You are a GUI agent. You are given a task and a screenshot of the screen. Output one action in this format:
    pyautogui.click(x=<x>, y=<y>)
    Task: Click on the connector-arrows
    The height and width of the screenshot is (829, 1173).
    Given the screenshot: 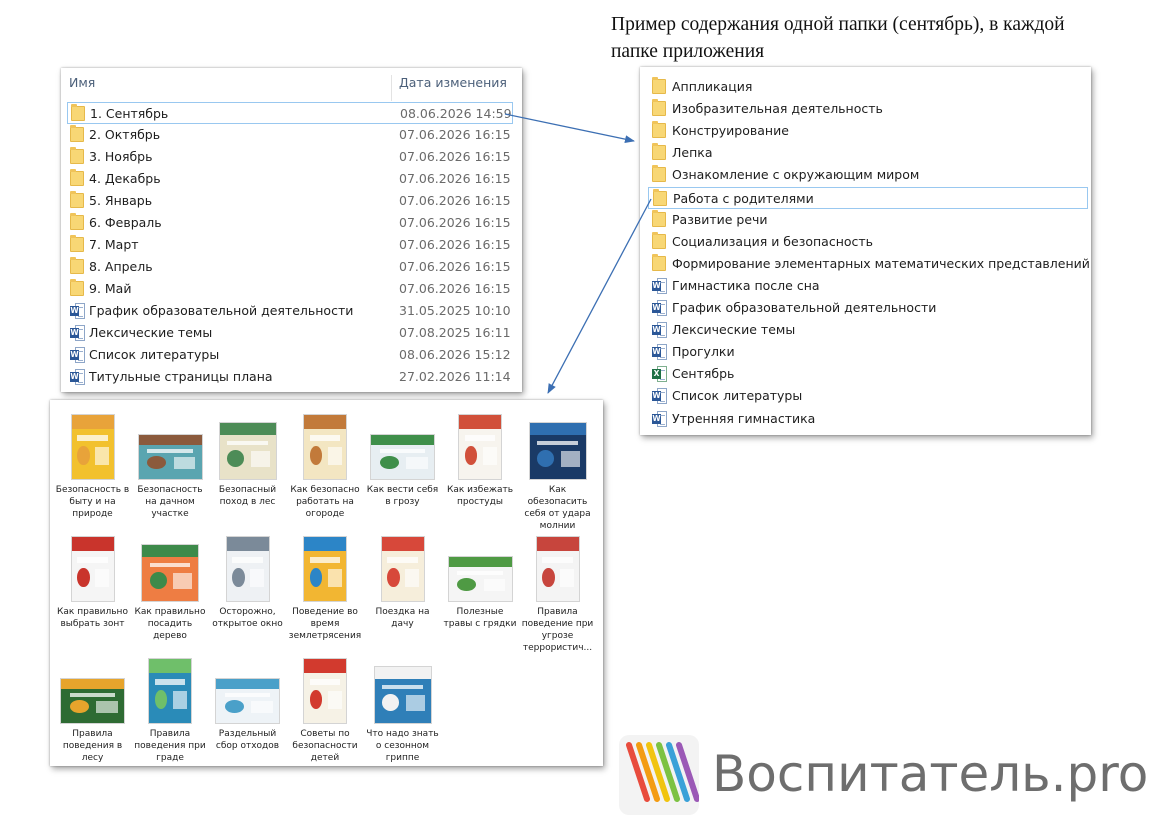 What is the action you would take?
    pyautogui.click(x=578, y=253)
    